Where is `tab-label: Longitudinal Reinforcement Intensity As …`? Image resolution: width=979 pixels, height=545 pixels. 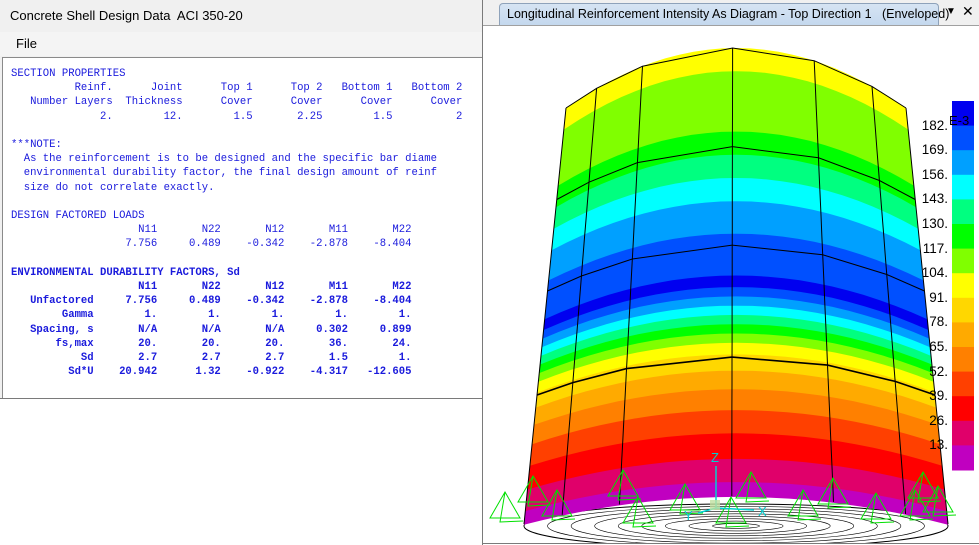
tab-label: Longitudinal Reinforcement Intensity As … is located at coordinates (728, 14).